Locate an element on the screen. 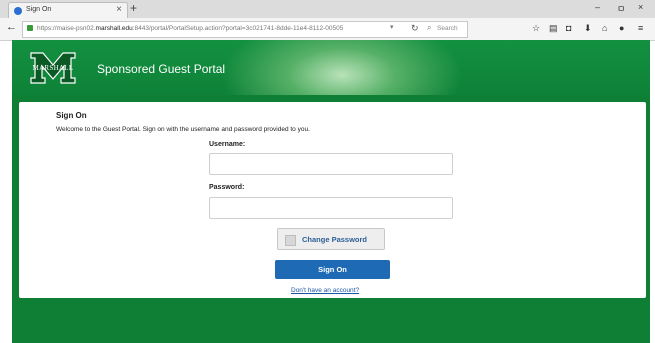 The width and height of the screenshot is (655, 343). pocket-icon: ◘ is located at coordinates (568, 28).